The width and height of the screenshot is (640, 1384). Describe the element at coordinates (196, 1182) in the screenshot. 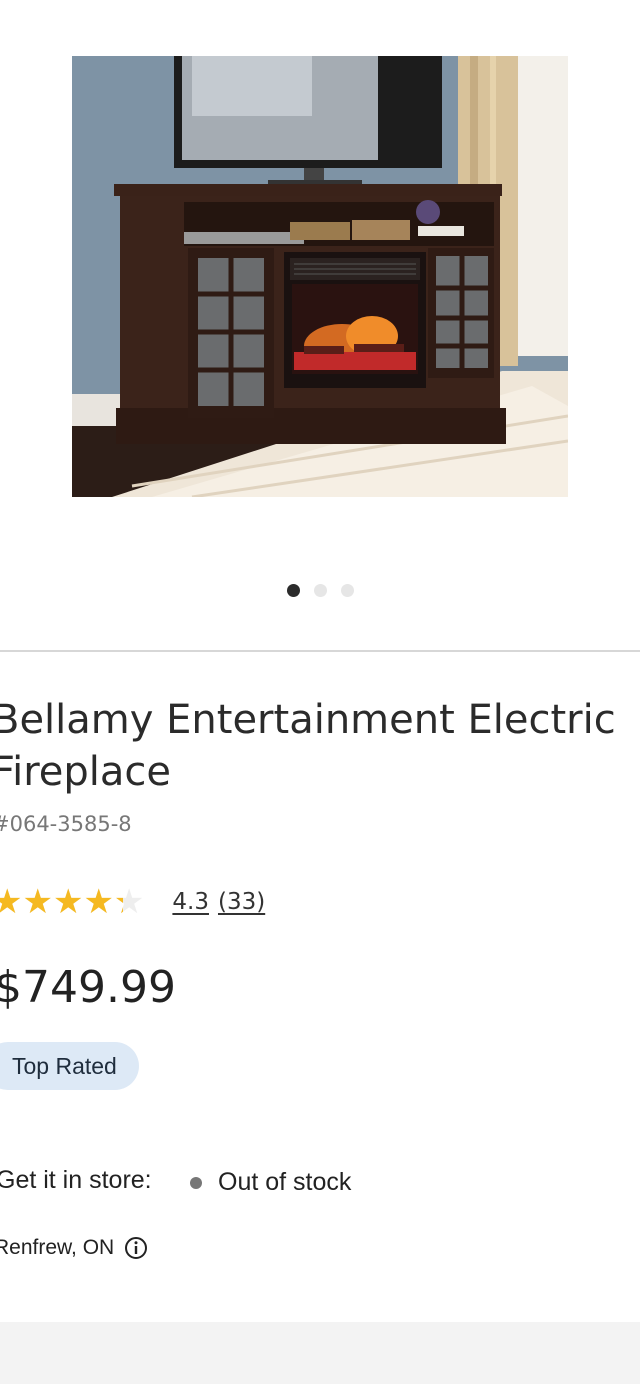

I see `status-dot-icon` at that location.